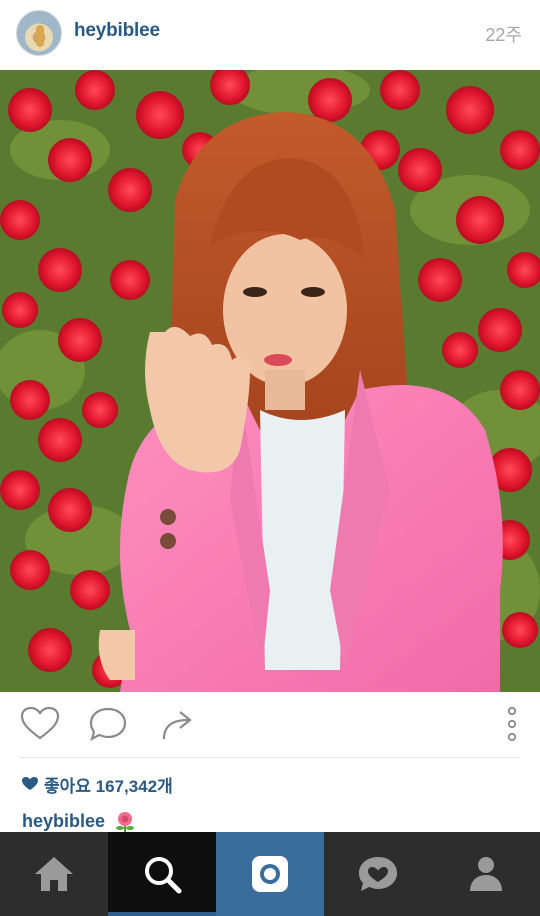 The image size is (540, 916). What do you see at coordinates (503, 35) in the screenshot?
I see `post-timestamp: 22주` at bounding box center [503, 35].